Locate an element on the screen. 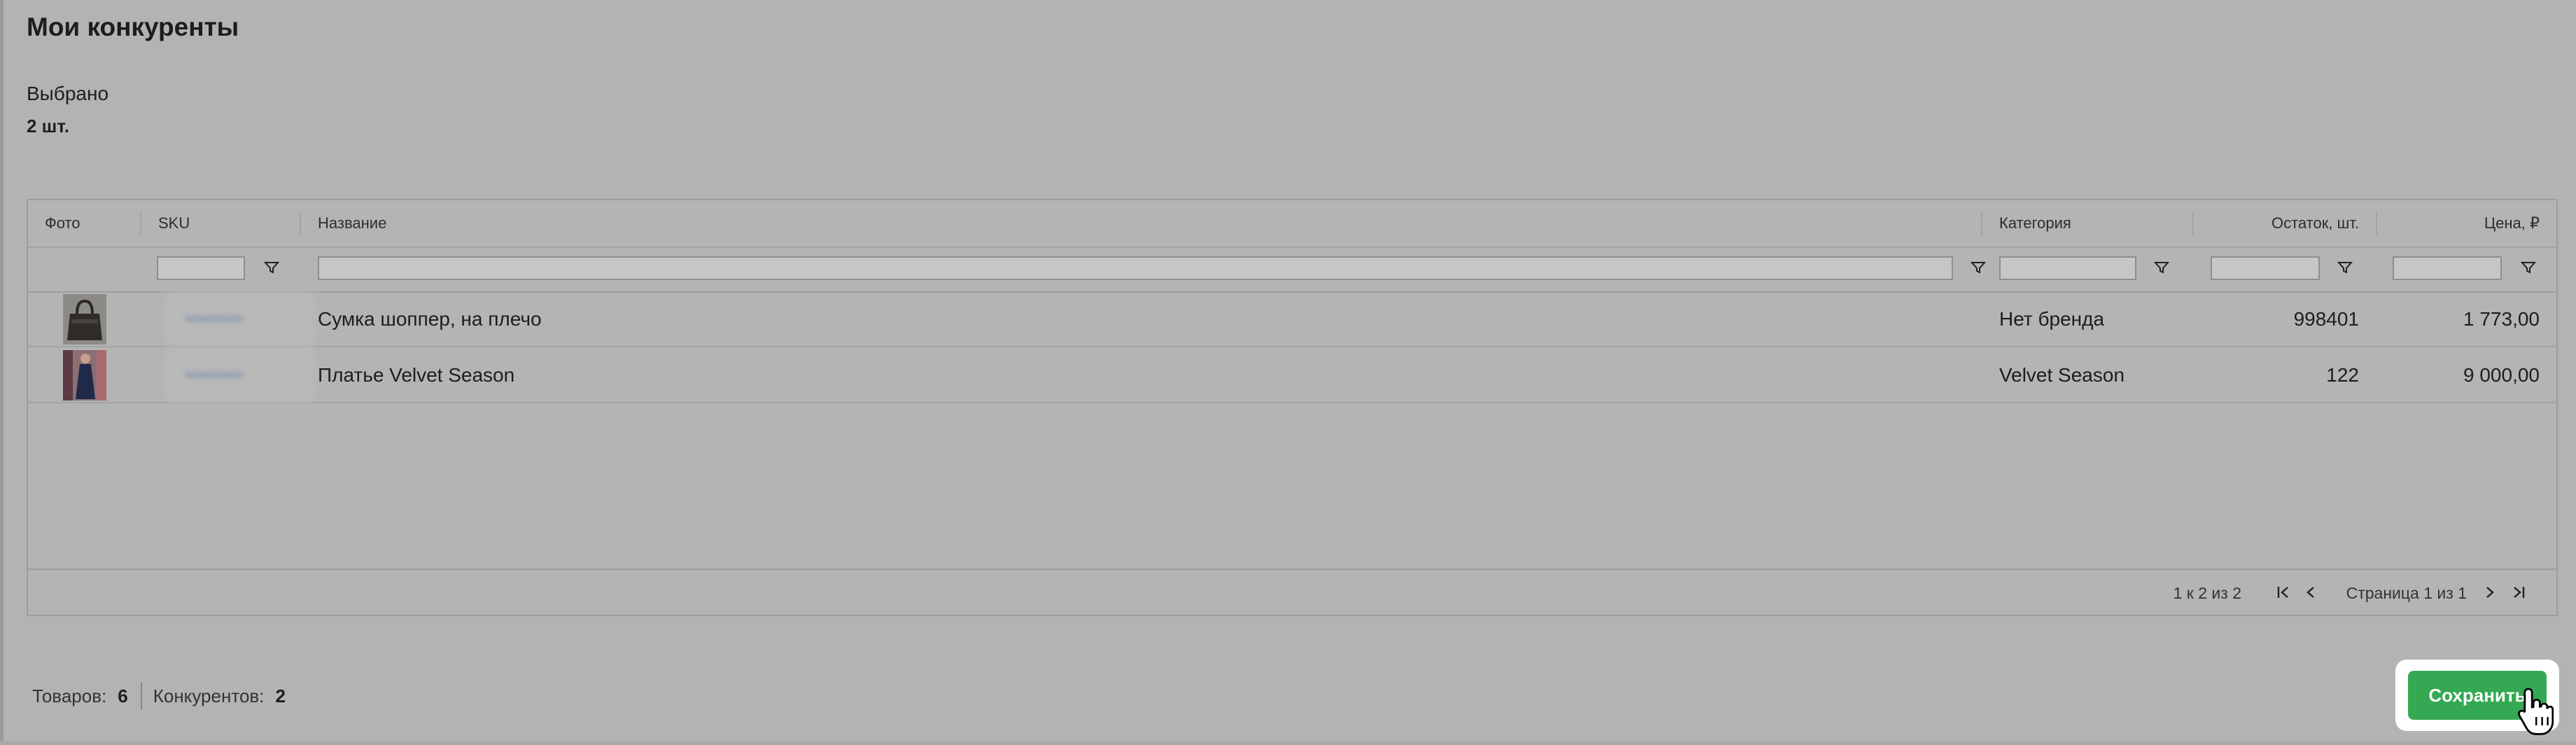 Image resolution: width=2576 pixels, height=745 pixels. grid-pager: 1 к 2 из 2 Страница 1 из 1 is located at coordinates (1292, 592).